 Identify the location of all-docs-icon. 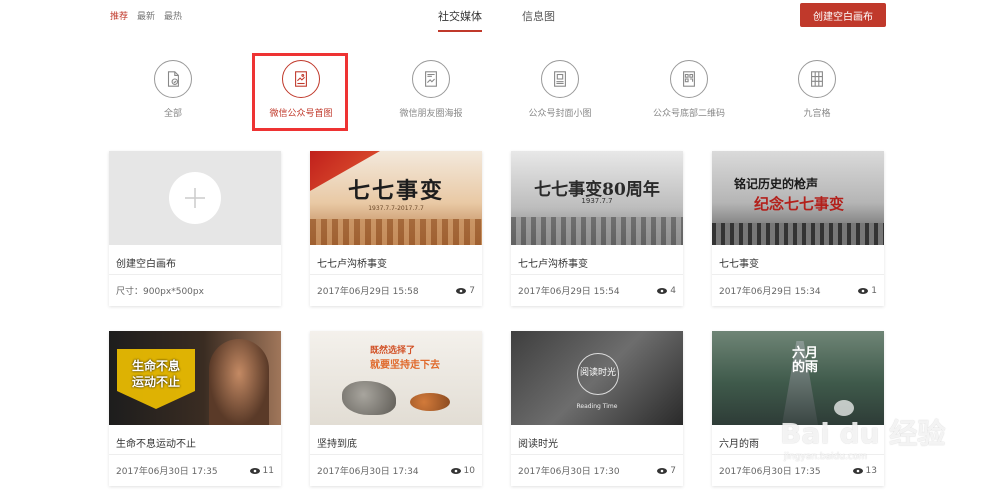
(173, 79).